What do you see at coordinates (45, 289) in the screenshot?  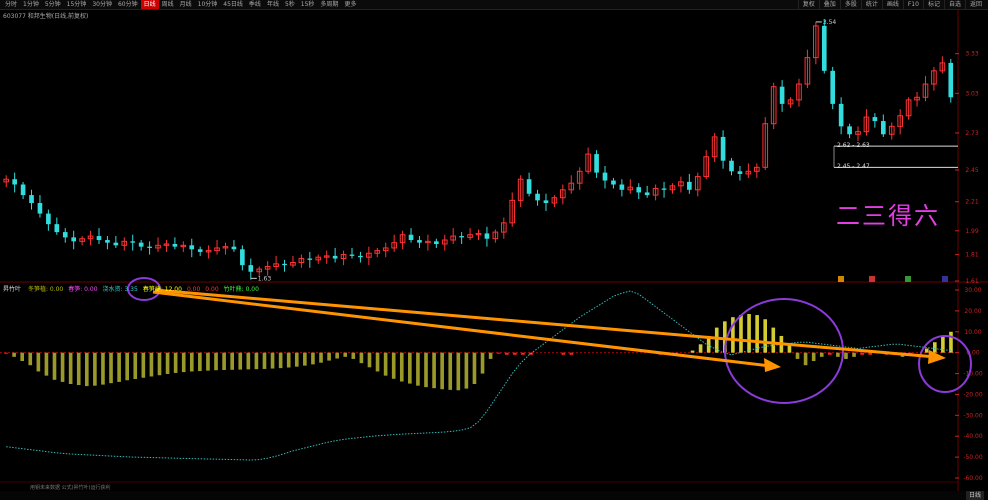 I see `indicator-value: 冬笋植: 0.00` at bounding box center [45, 289].